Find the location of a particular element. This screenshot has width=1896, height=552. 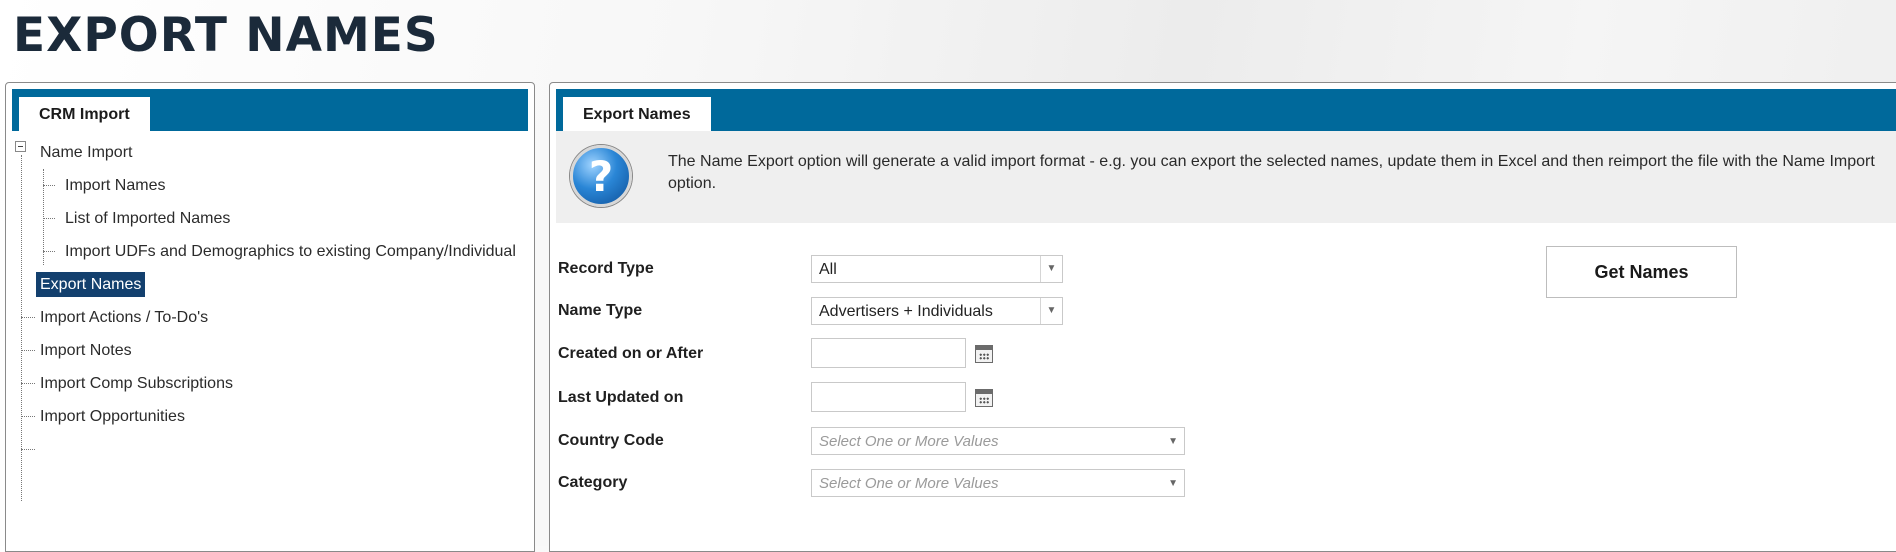

category-select: Select One or More Values ▼ is located at coordinates (998, 483).